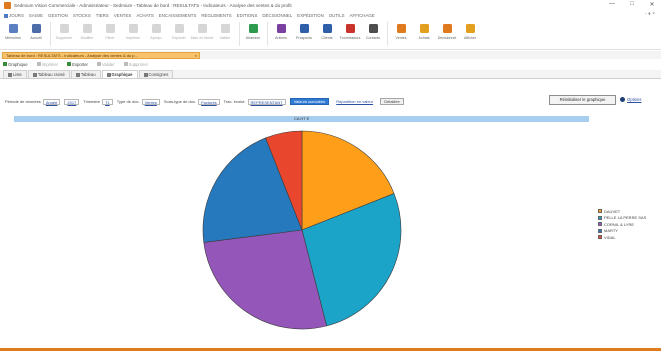 This screenshot has width=661, height=351. I want to click on toolbar-button-13: Clients, so click(327, 34).